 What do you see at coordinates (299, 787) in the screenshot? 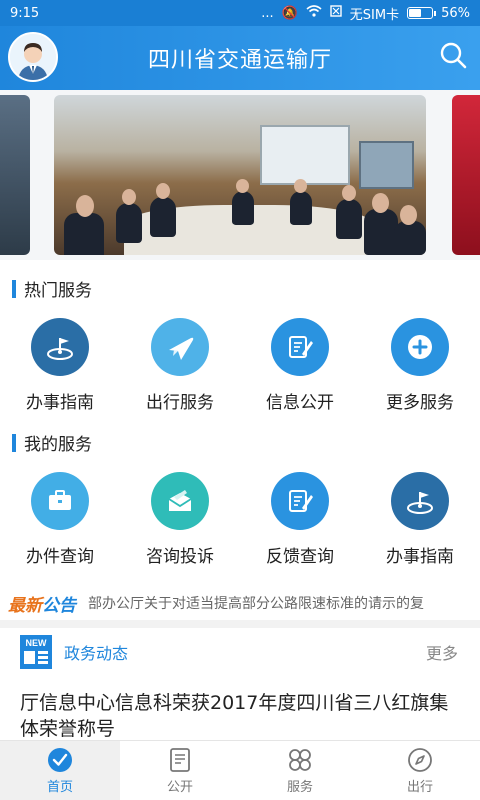
I see `nav-services-label: 服务` at bounding box center [299, 787].